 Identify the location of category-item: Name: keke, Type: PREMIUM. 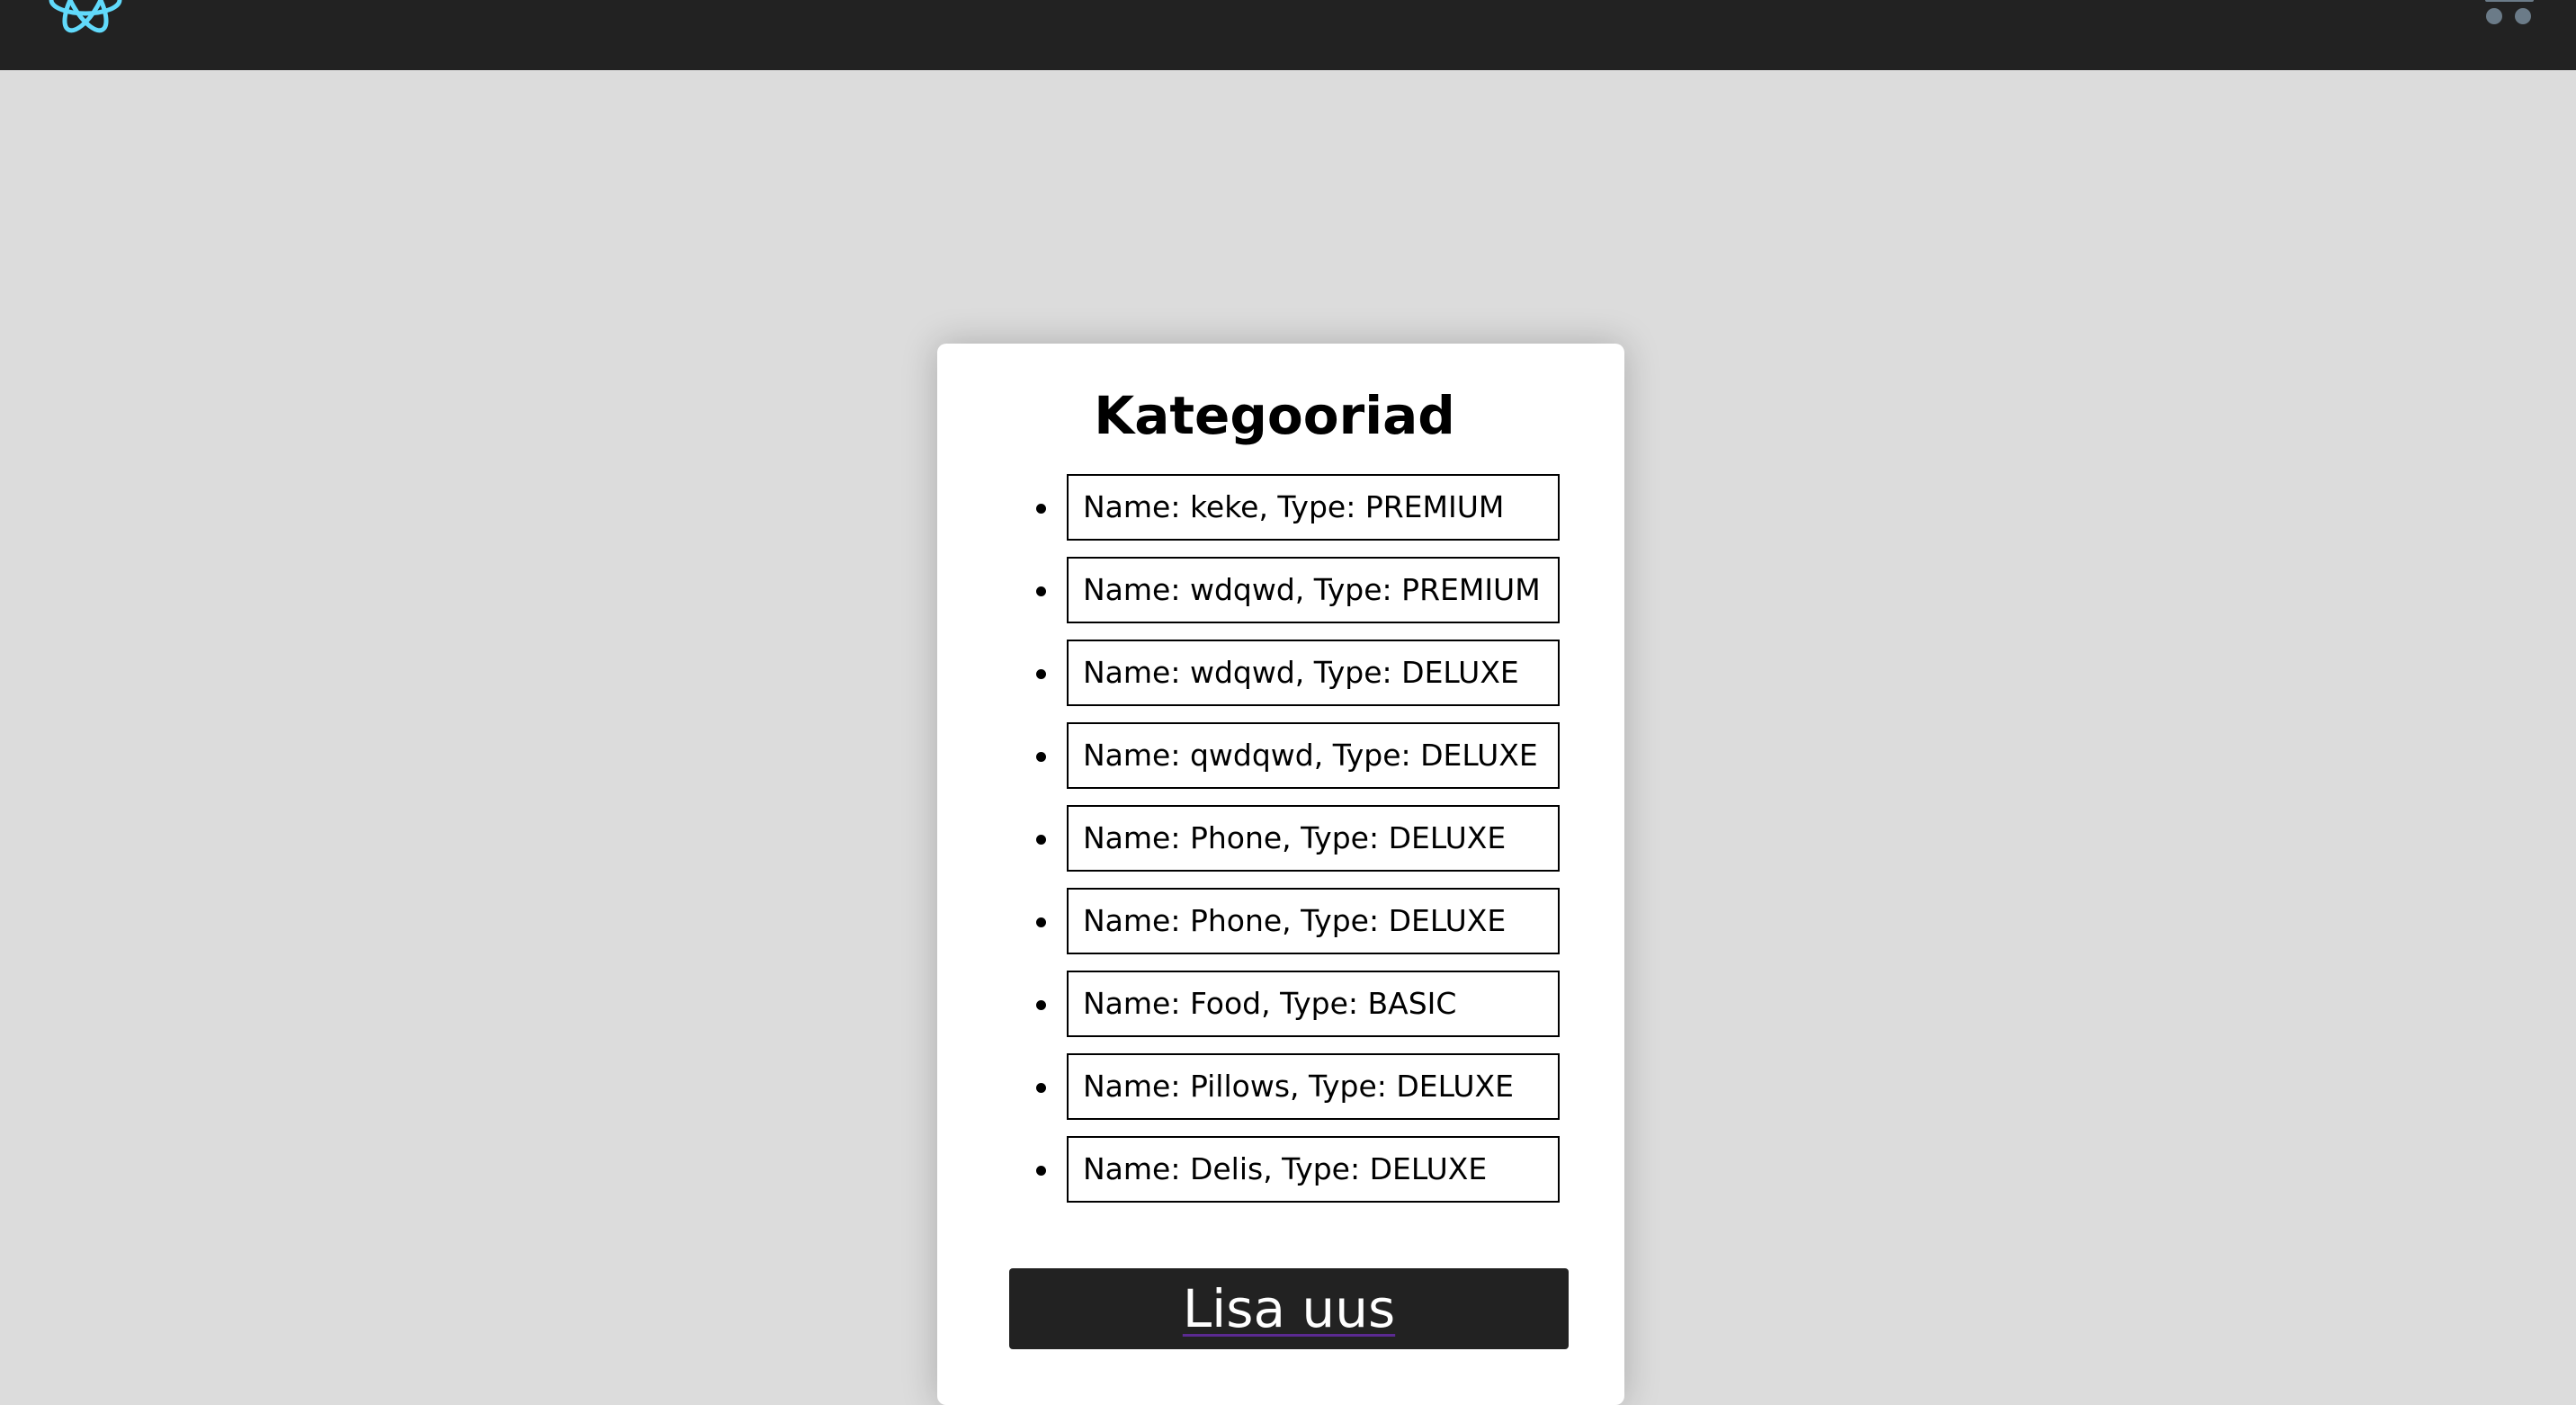
(1313, 508).